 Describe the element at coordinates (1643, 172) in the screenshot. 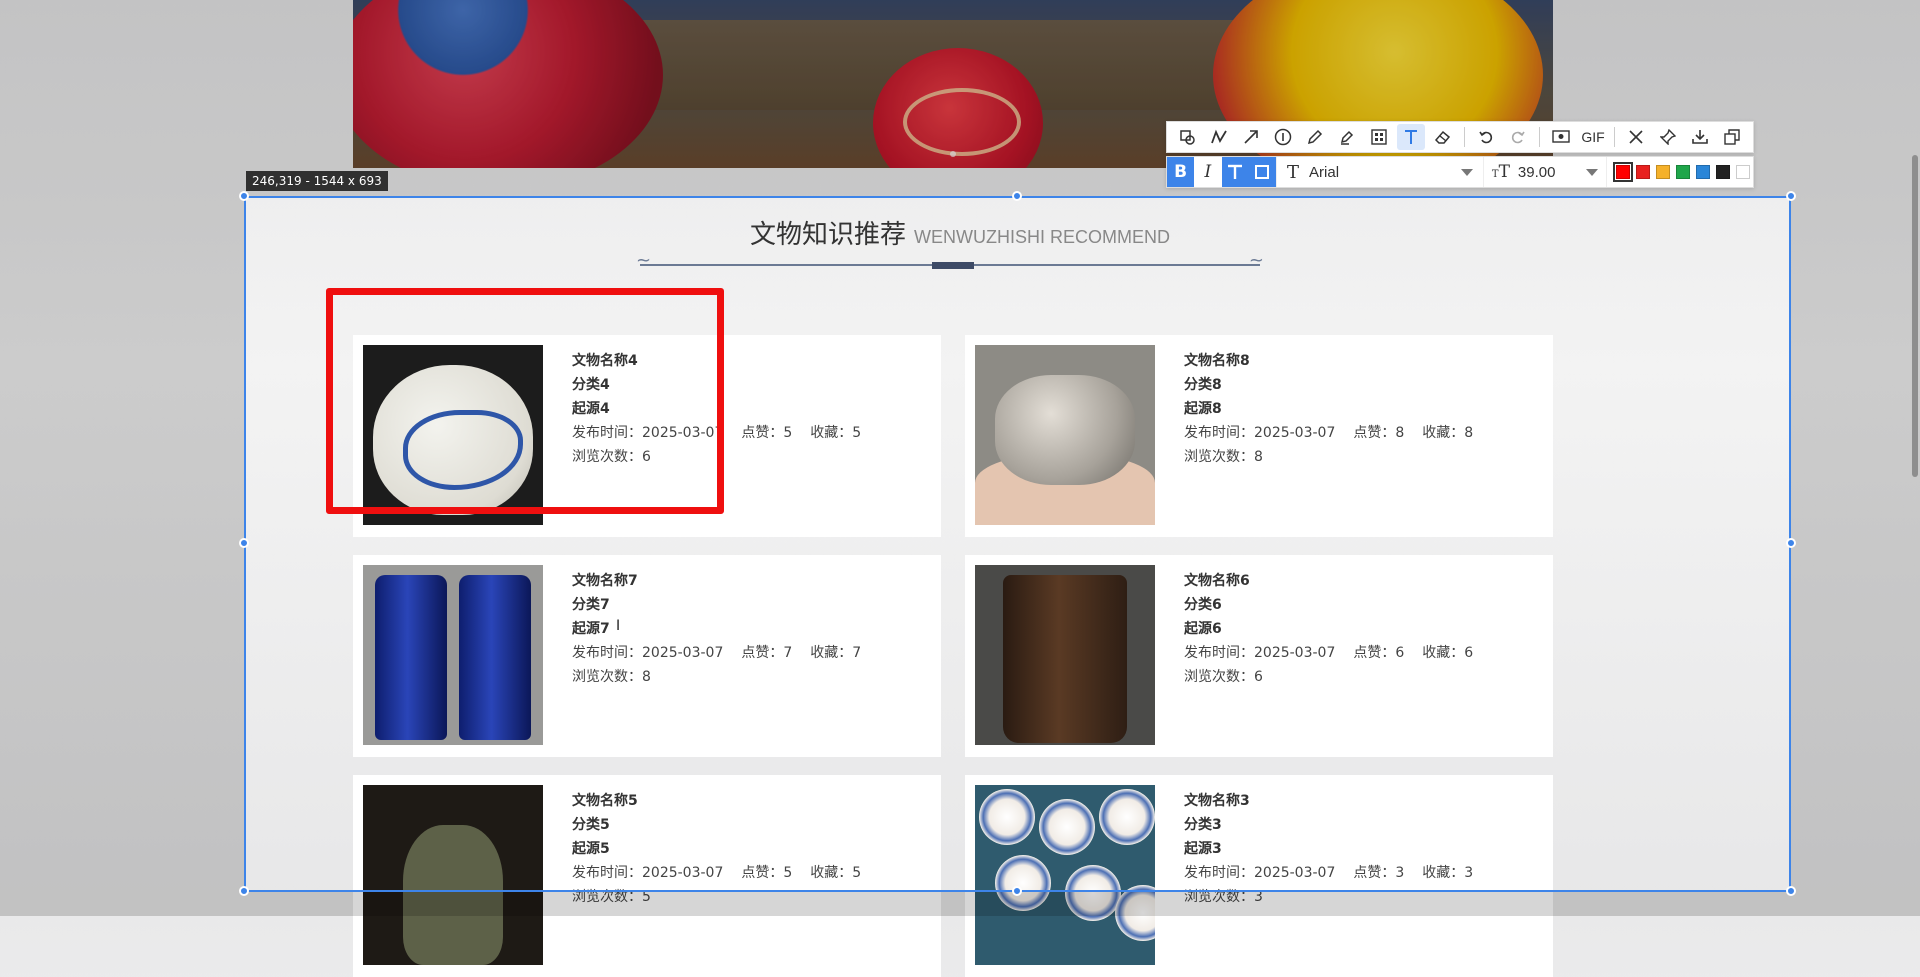

I see `color-swatch-red` at that location.